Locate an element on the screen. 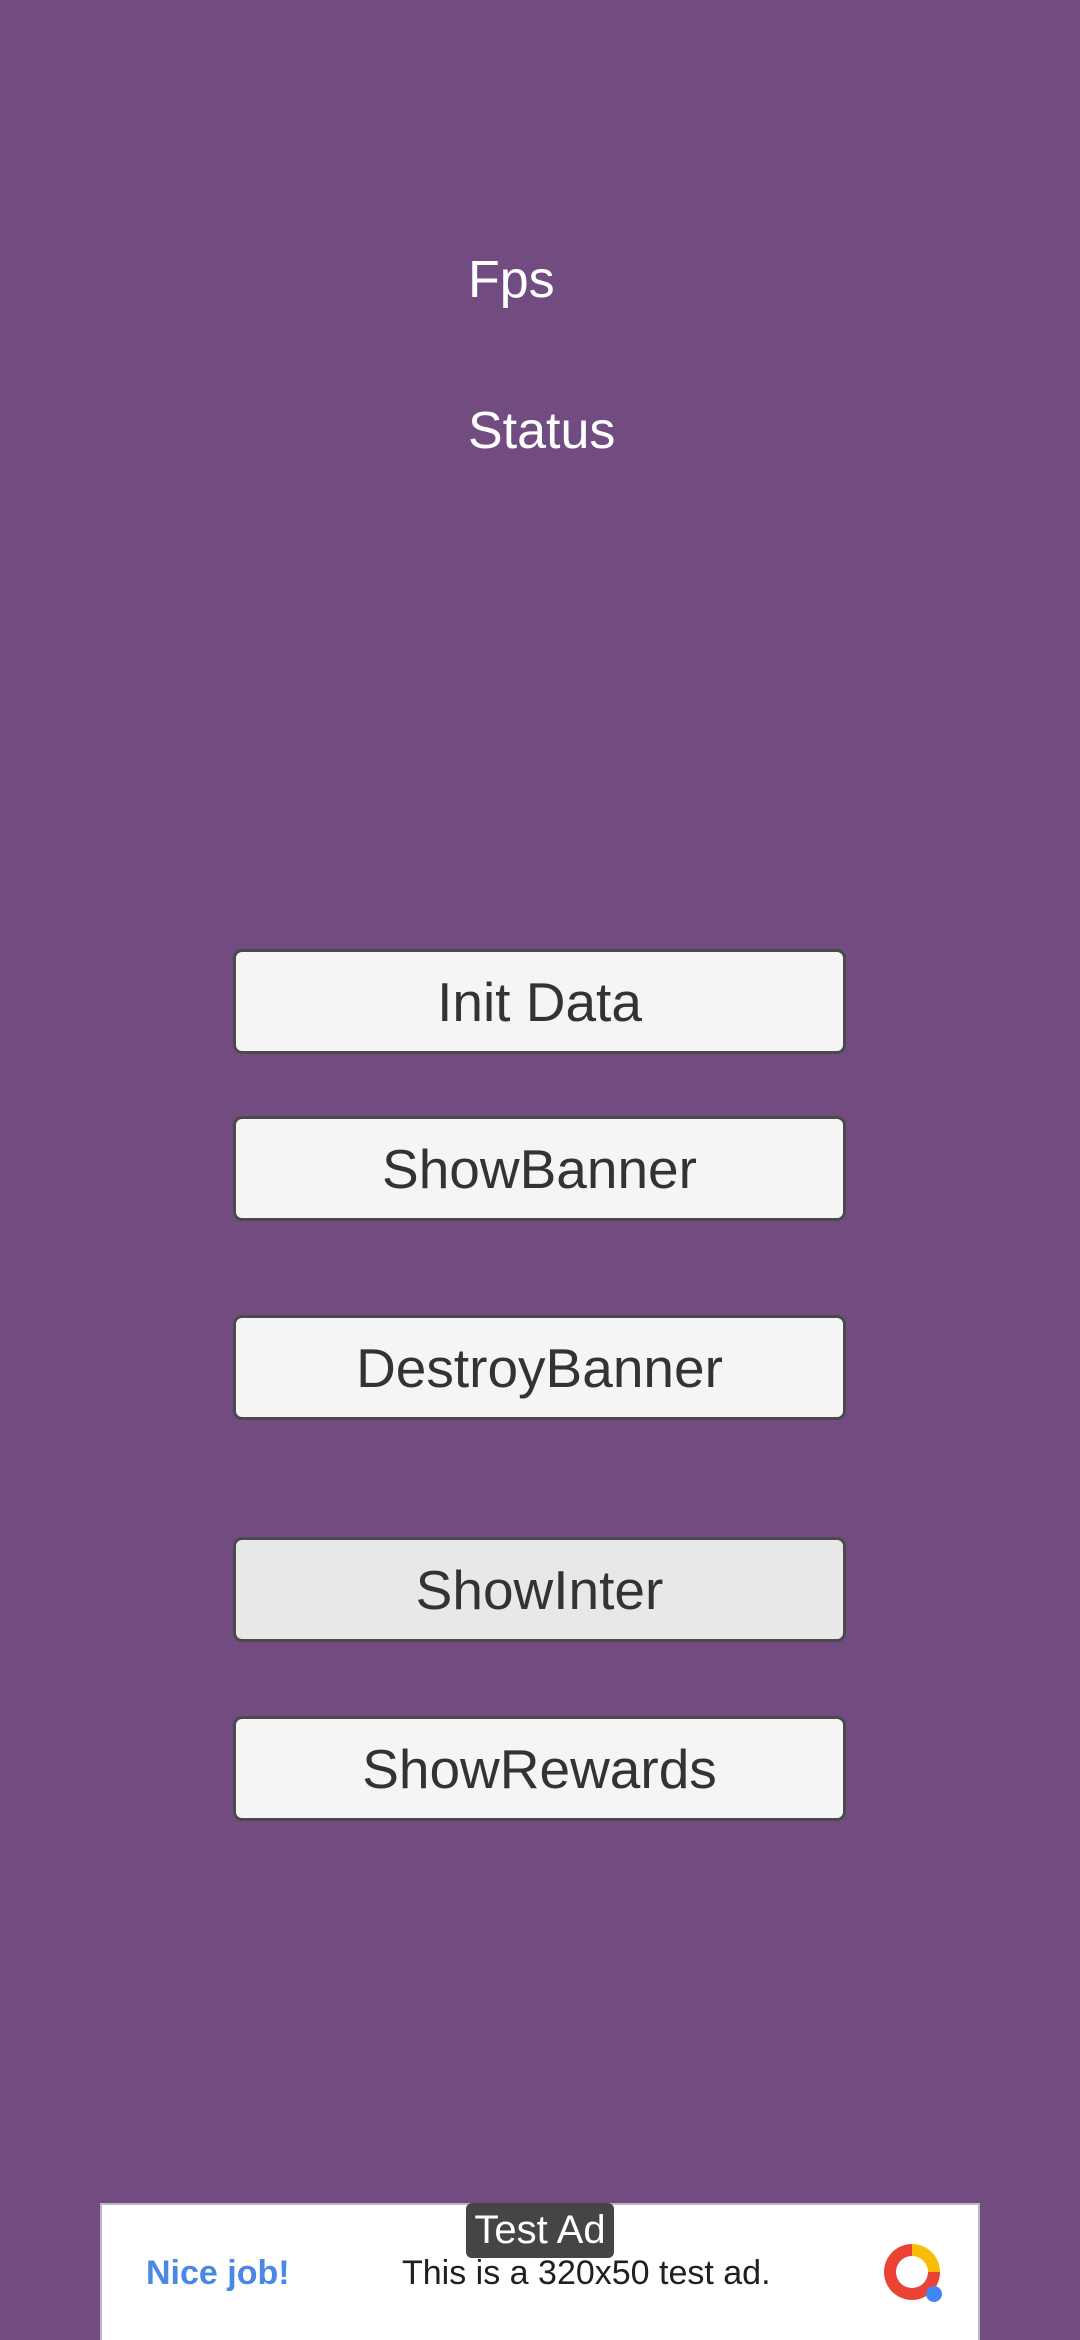 The image size is (1080, 2340). destroy-banner-button: DestroyBanner is located at coordinates (539, 1367).